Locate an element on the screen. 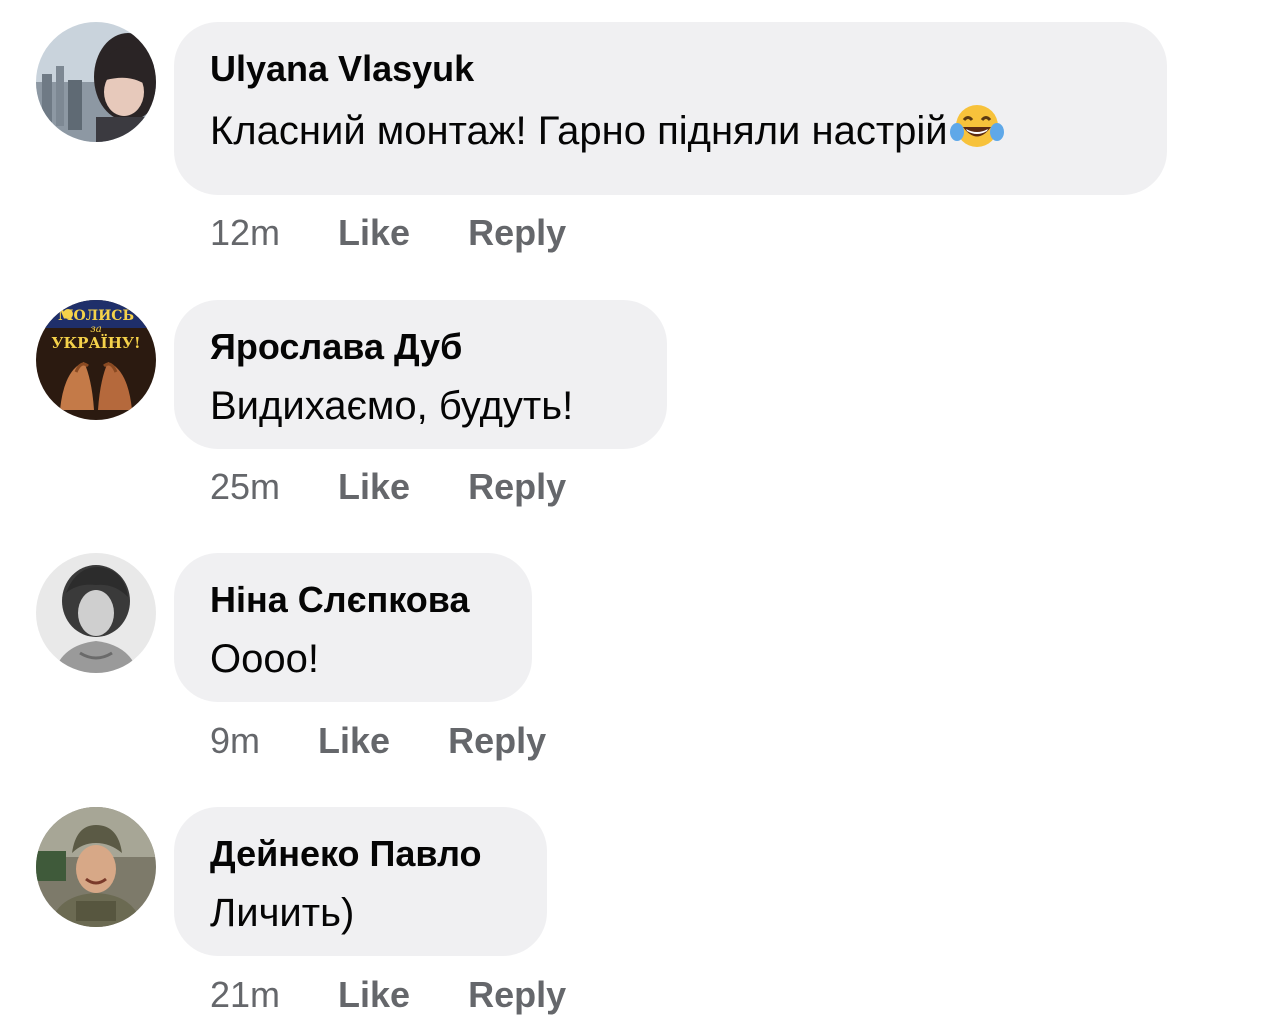 This screenshot has width=1280, height=1025. comment-text: Личить) is located at coordinates (282, 913).